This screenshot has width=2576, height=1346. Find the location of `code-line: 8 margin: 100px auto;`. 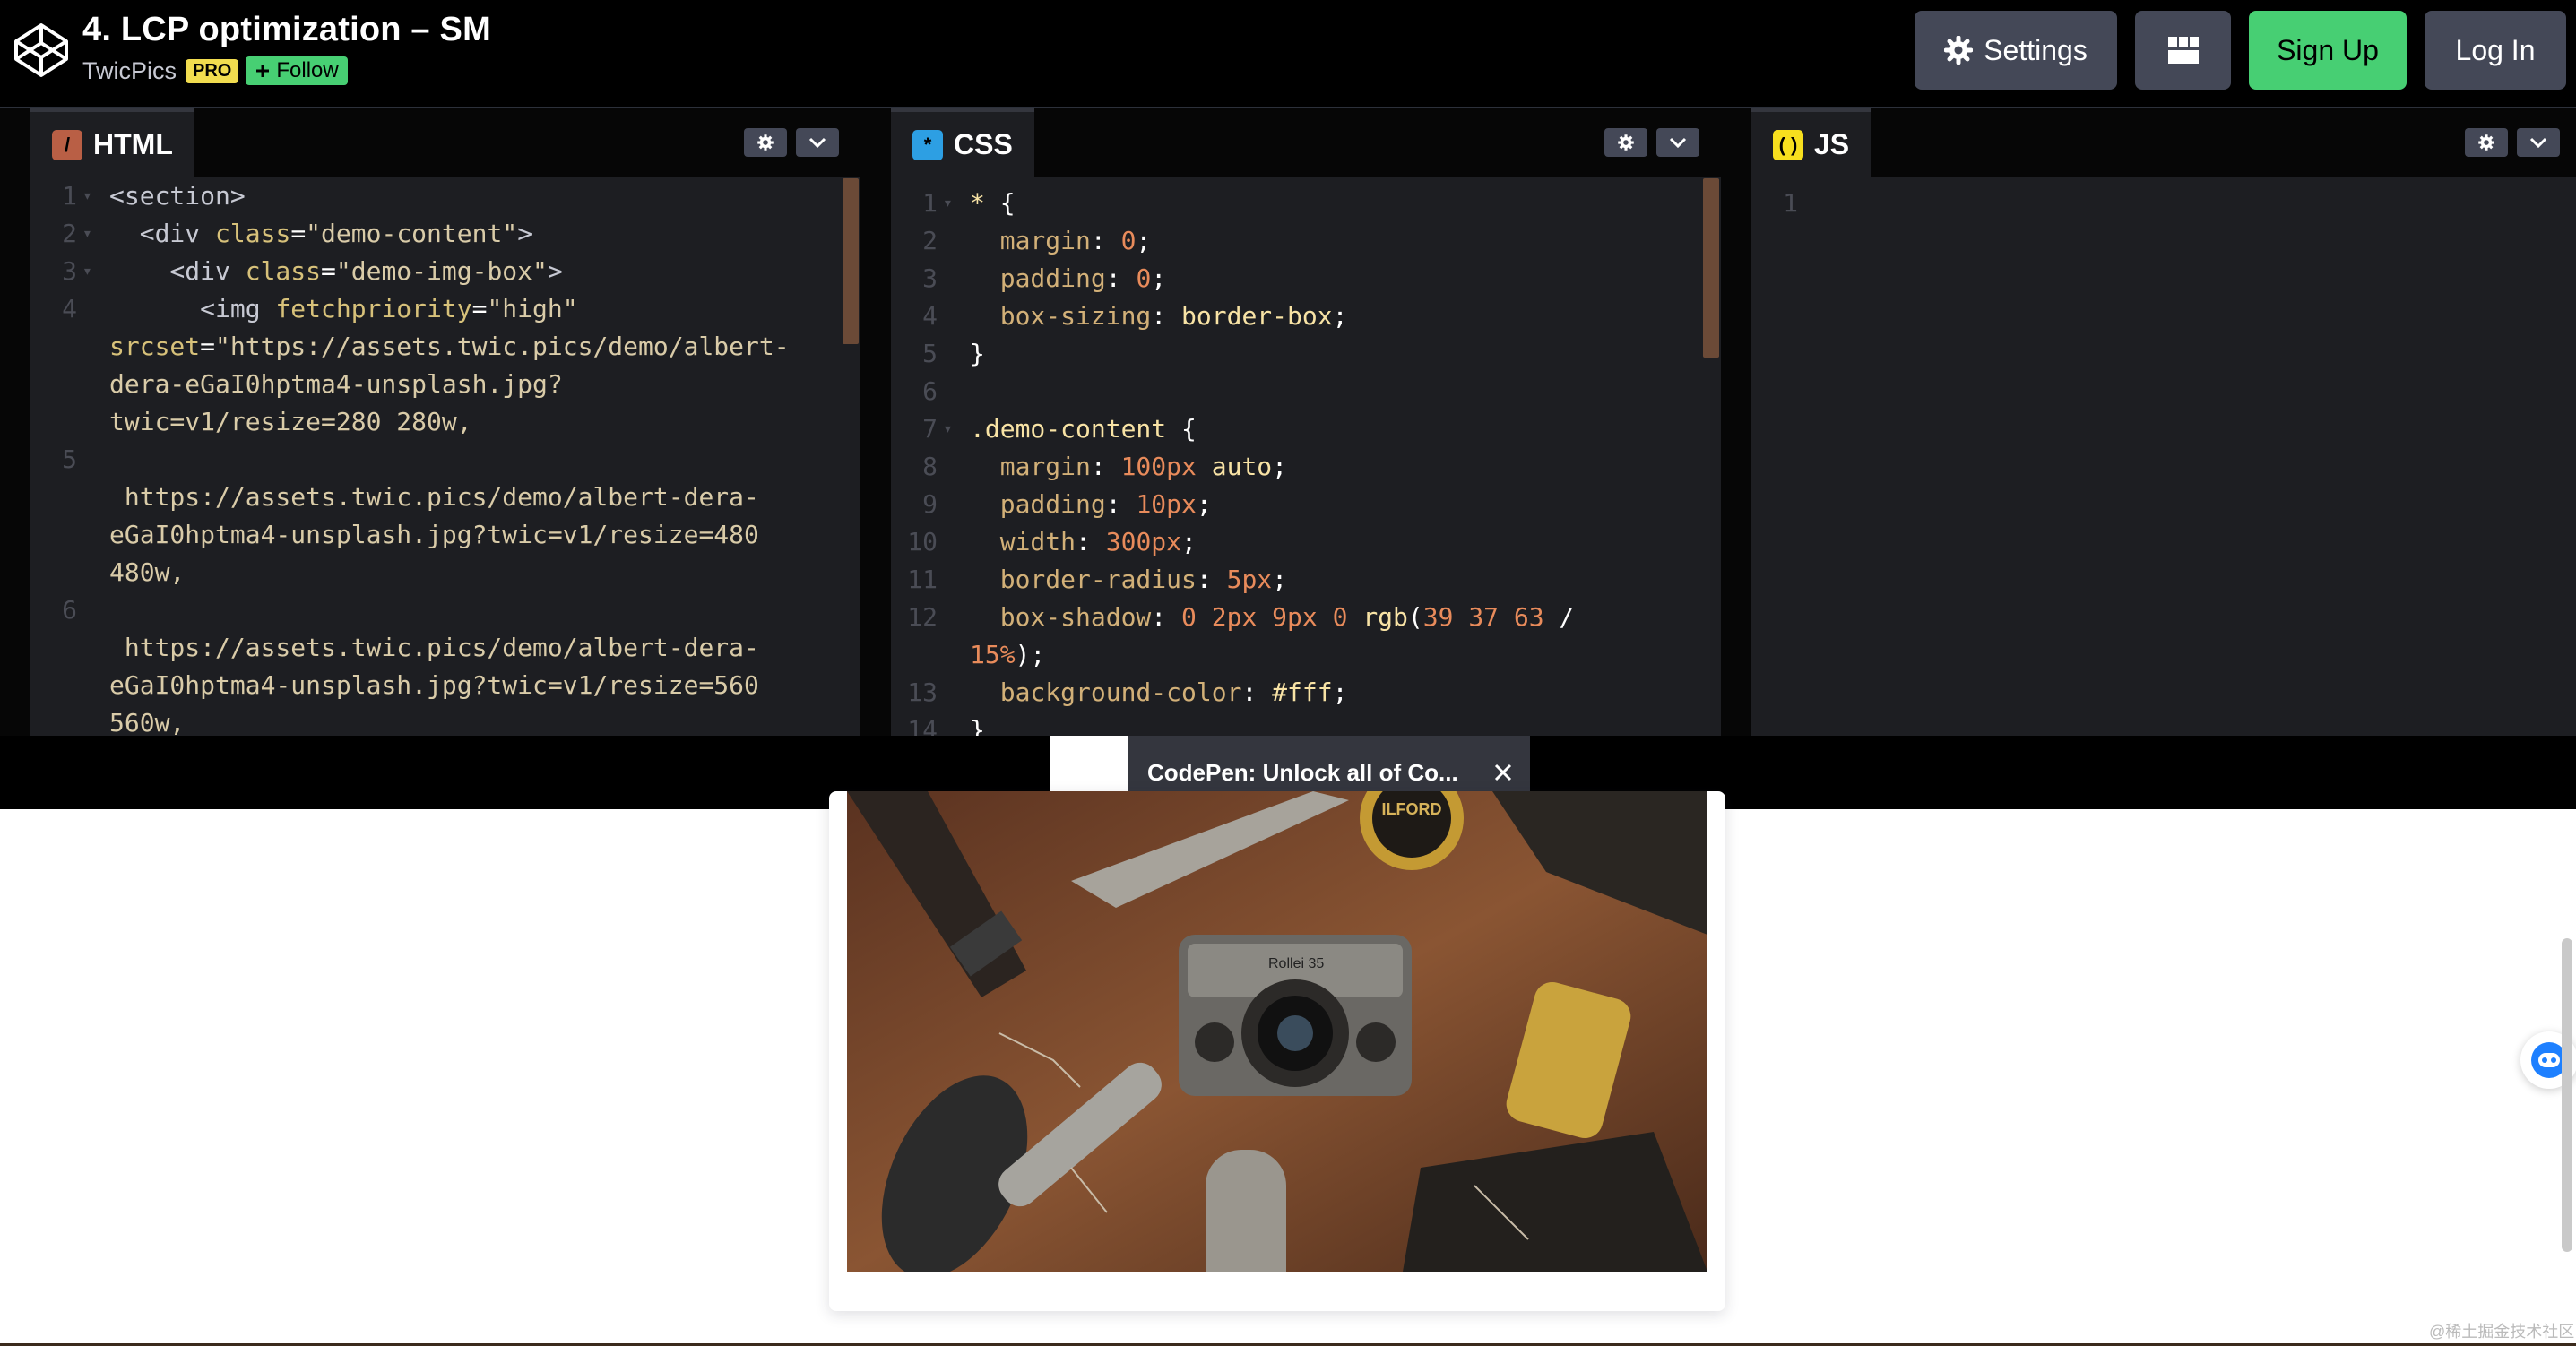

code-line: 8 margin: 100px auto; is located at coordinates (1306, 467).